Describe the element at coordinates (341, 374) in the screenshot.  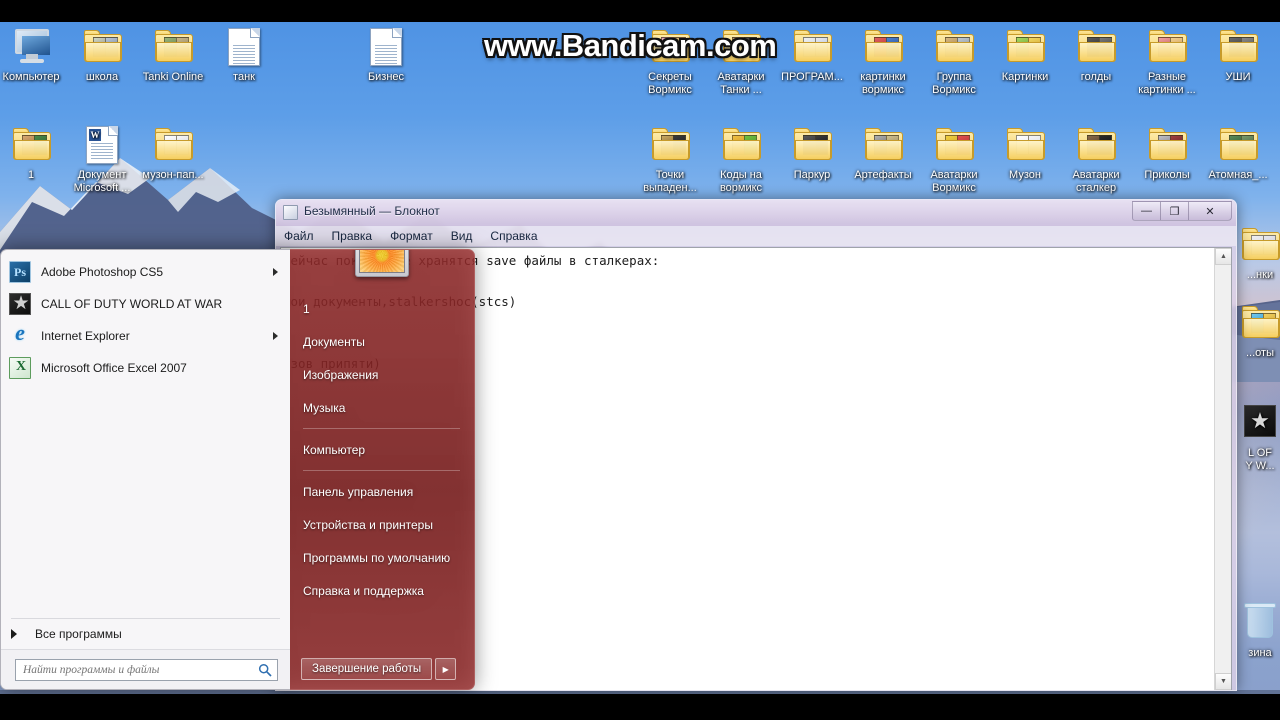
I see `start-menu-right-label: Изображения` at that location.